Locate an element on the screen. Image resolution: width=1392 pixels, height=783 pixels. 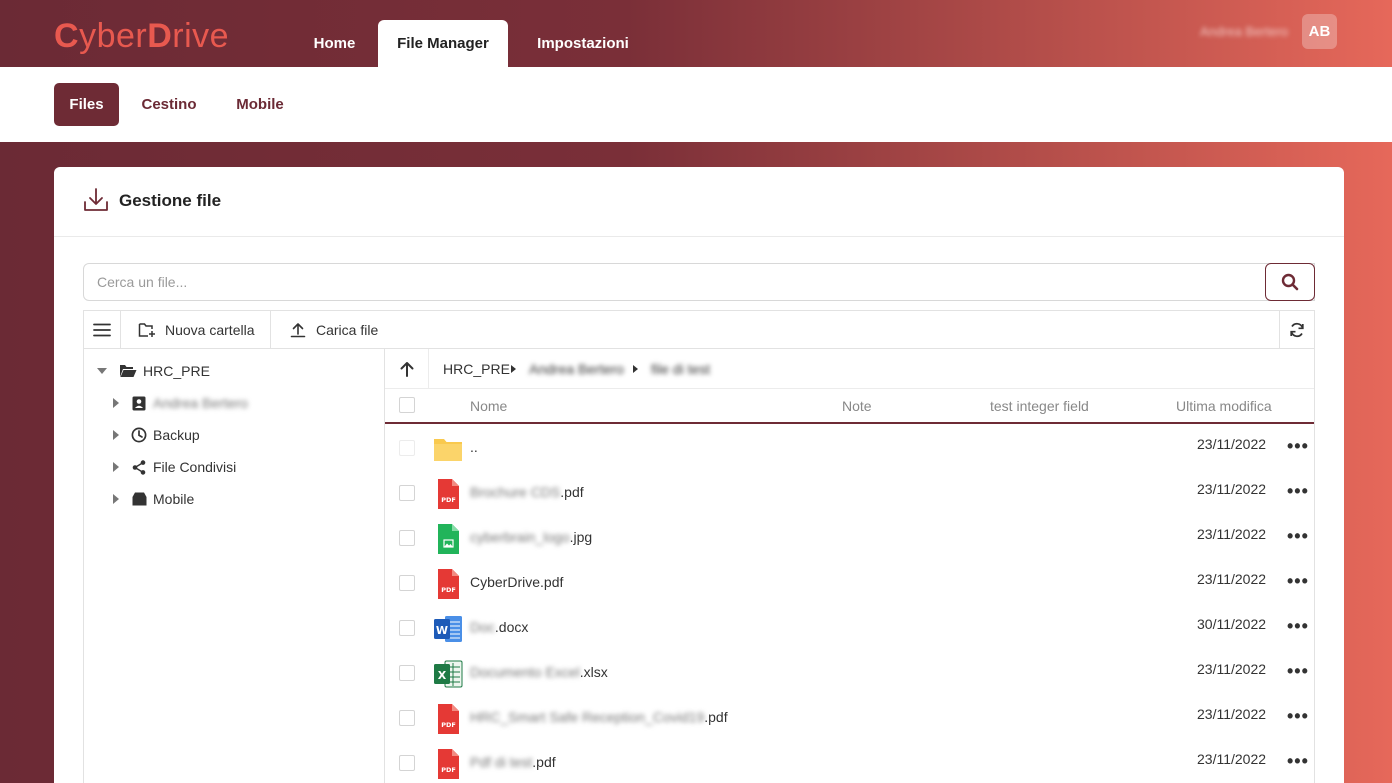
search-icon is located at coordinates (1290, 282).